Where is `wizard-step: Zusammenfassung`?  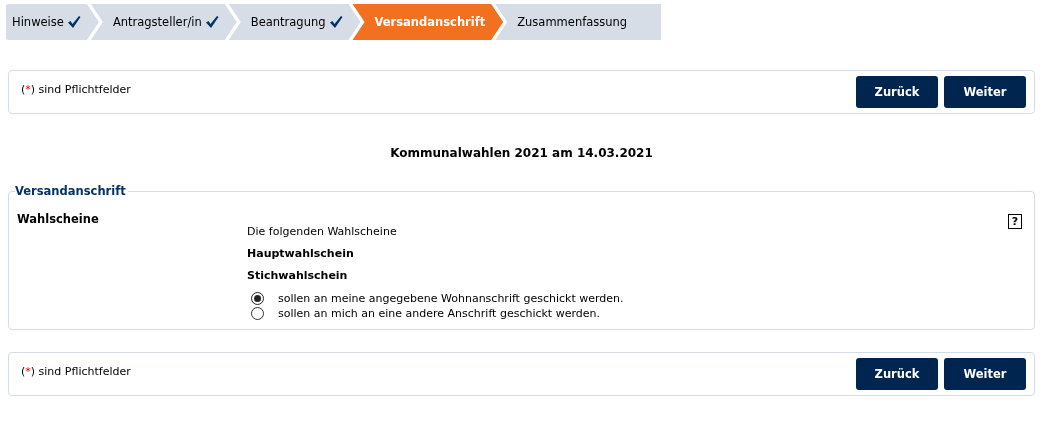 wizard-step: Zusammenfassung is located at coordinates (578, 22).